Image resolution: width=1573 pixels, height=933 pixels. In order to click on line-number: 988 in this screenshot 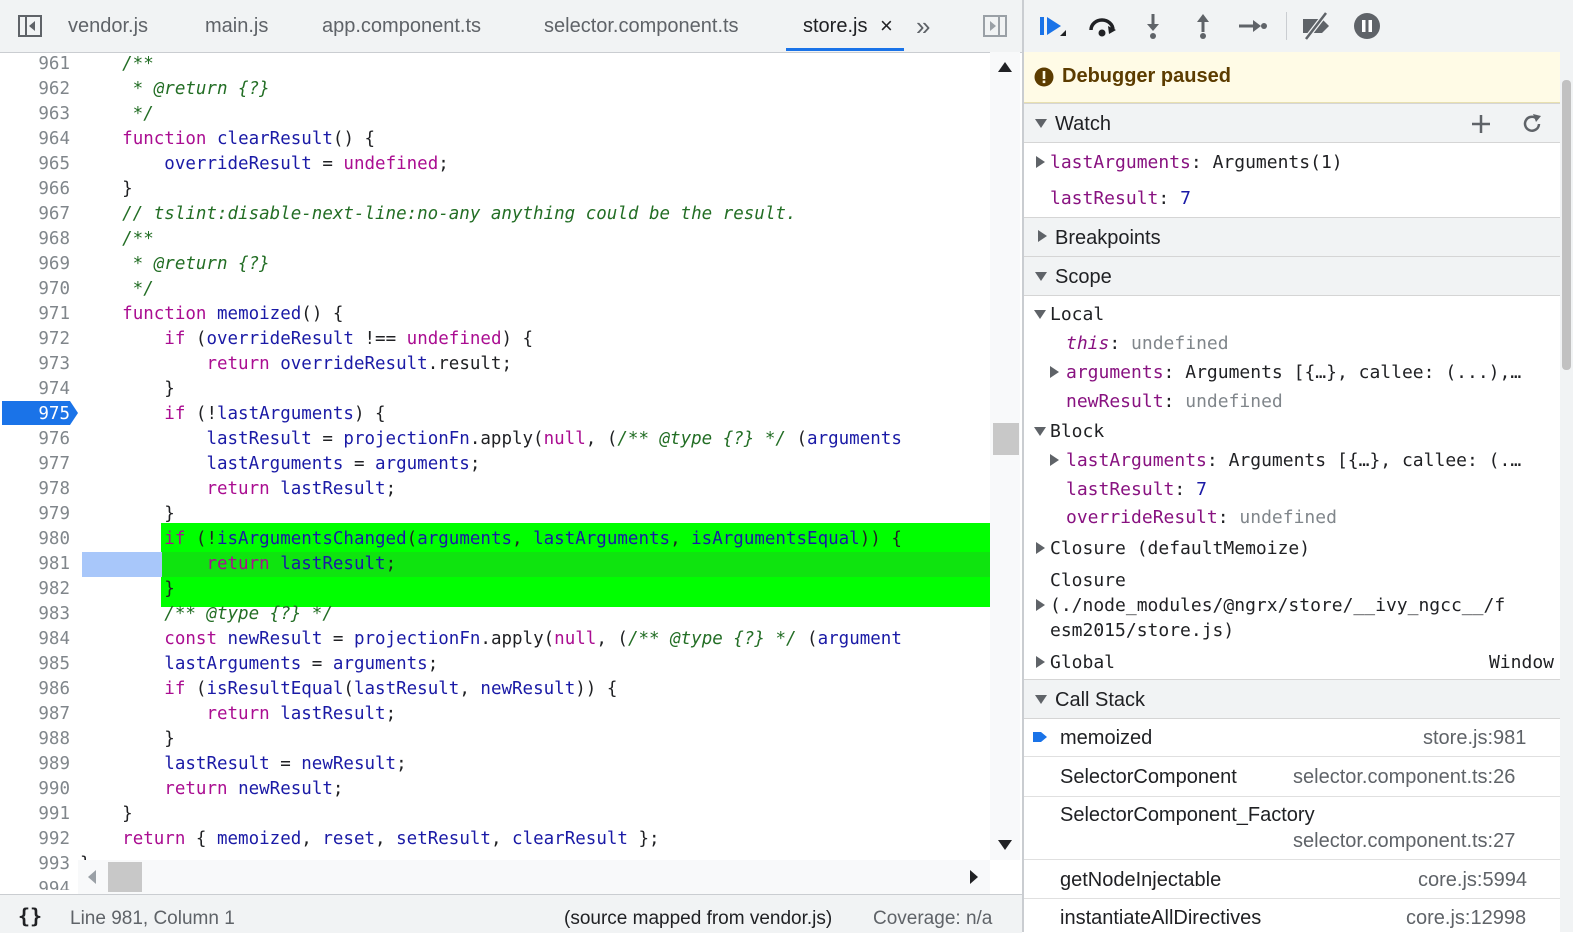, I will do `click(35, 739)`.